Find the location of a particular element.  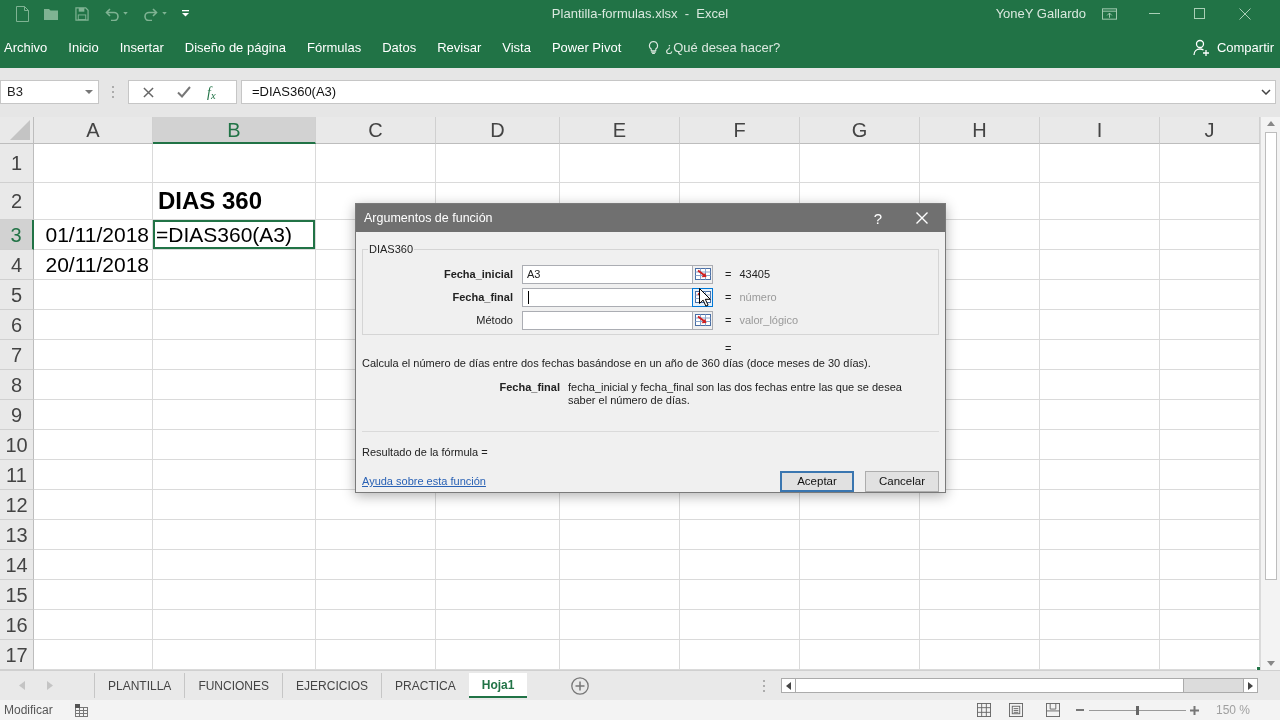

argument-label: Método is located at coordinates (494, 320).